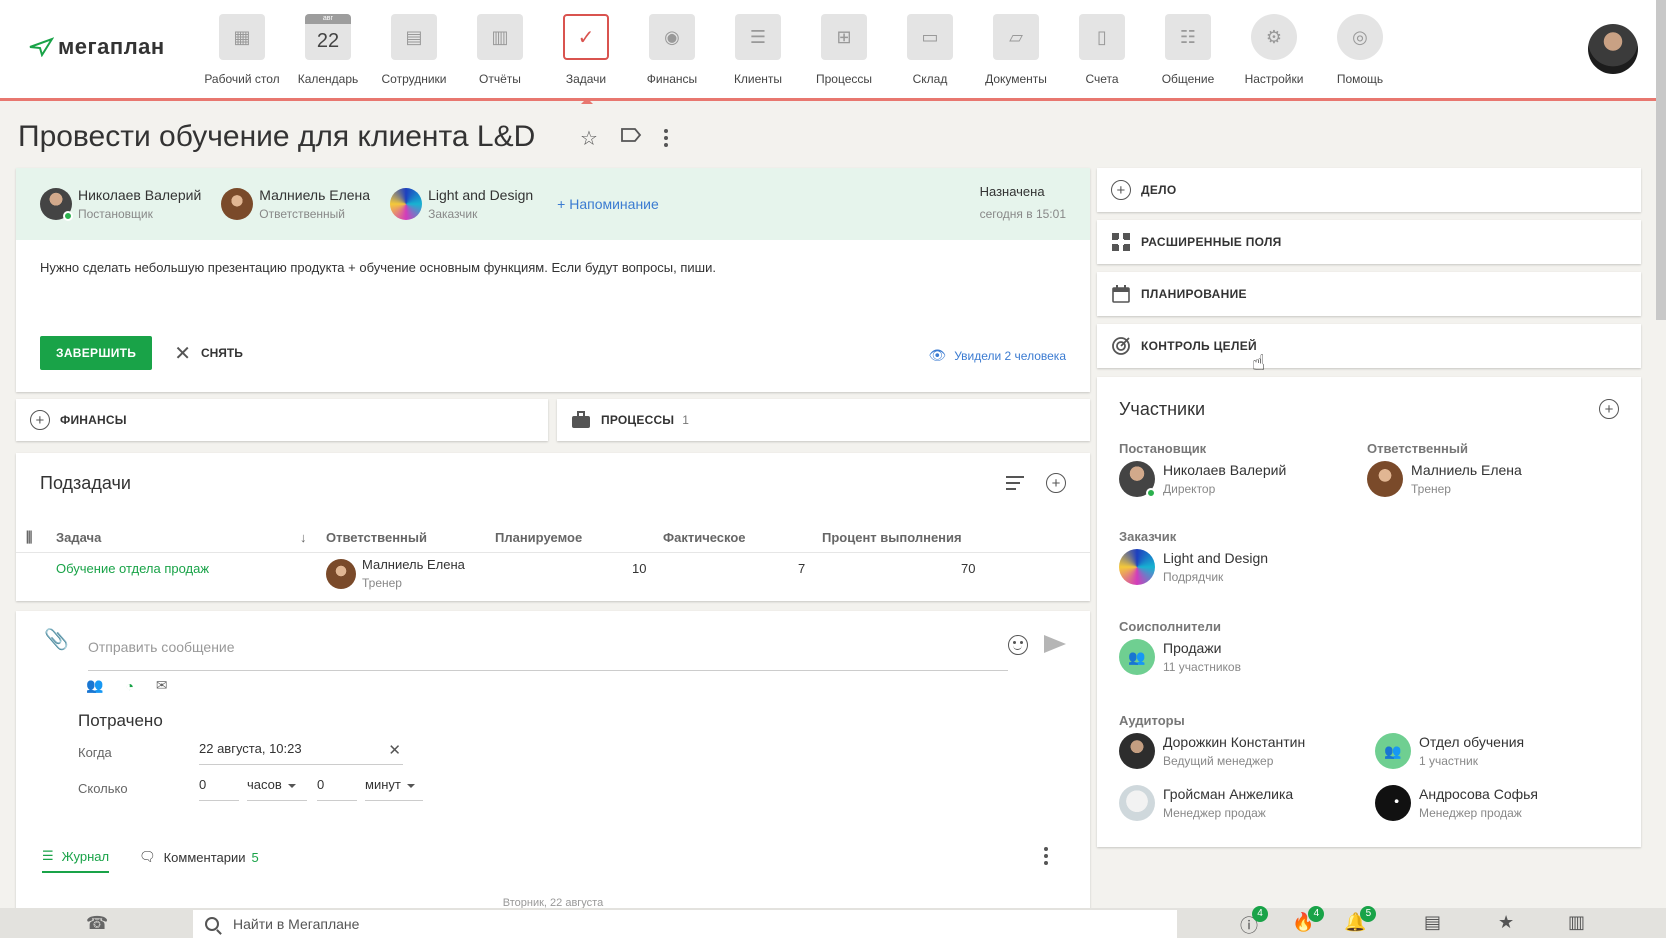 Image resolution: width=1666 pixels, height=938 pixels. What do you see at coordinates (1260, 914) in the screenshot?
I see `alert-badge: 4` at bounding box center [1260, 914].